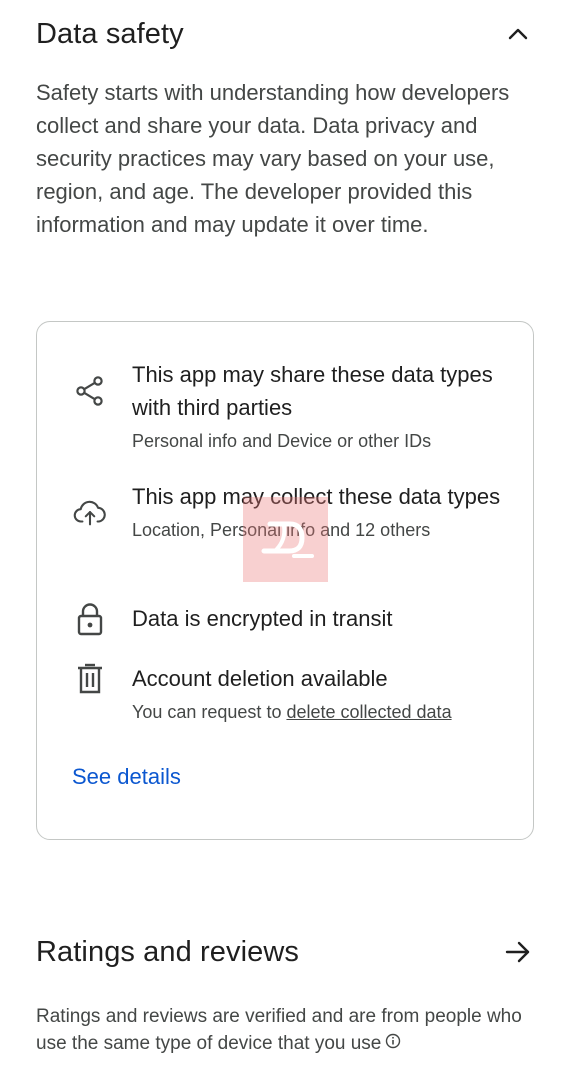  I want to click on account-deletion-title: Account deletion available, so click(260, 678).